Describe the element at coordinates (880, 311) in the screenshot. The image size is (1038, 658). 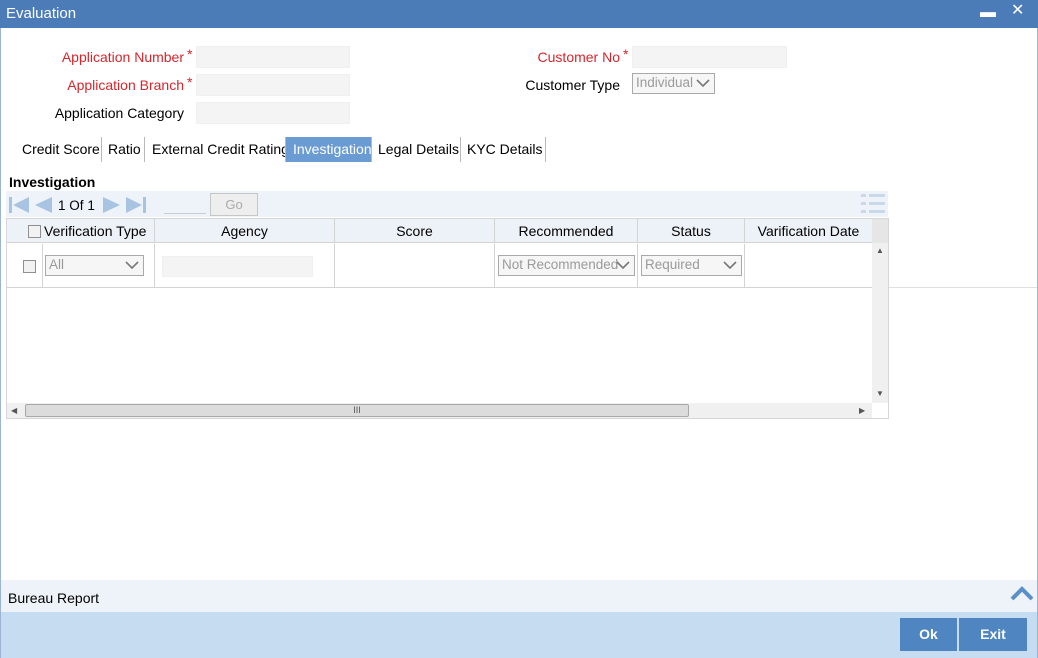
I see `vertical-scrollbar: ▲ ▼` at that location.